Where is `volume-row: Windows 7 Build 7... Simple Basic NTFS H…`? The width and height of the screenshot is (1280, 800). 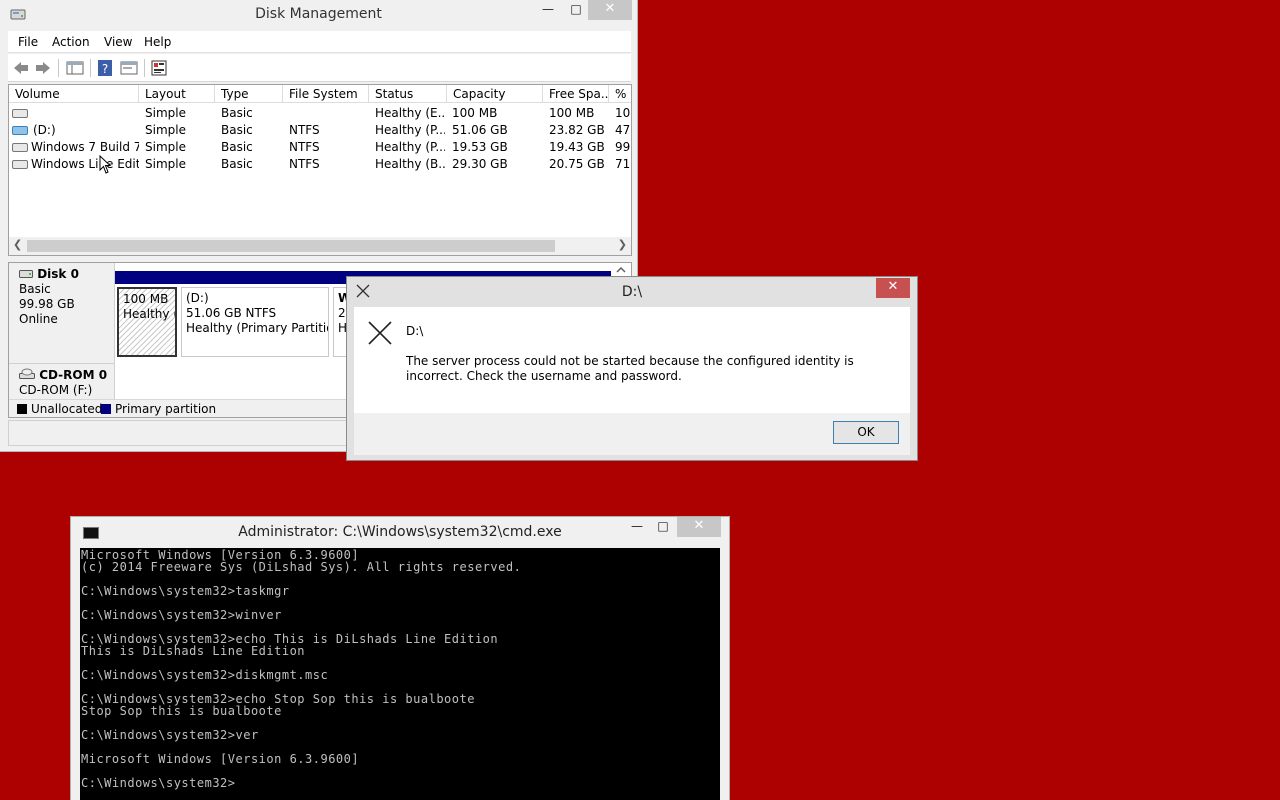
volume-row: Windows 7 Build 7... Simple Basic NTFS H… is located at coordinates (320, 147).